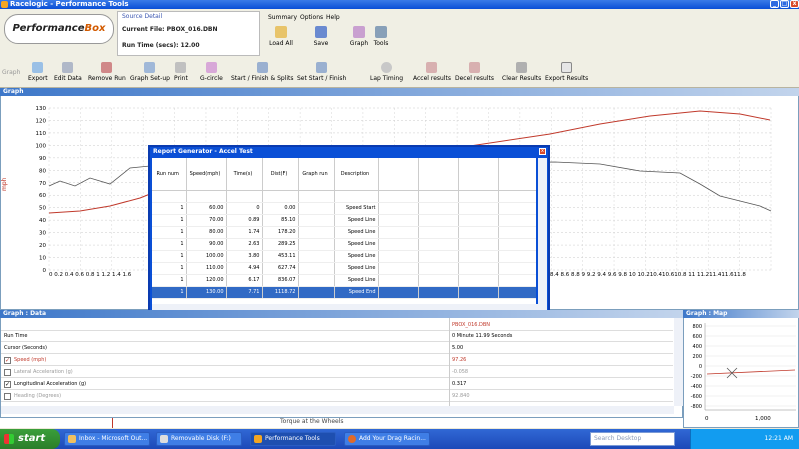  What do you see at coordinates (42, 171) in the screenshot?
I see `graph-y-tick: 80` at bounding box center [42, 171].